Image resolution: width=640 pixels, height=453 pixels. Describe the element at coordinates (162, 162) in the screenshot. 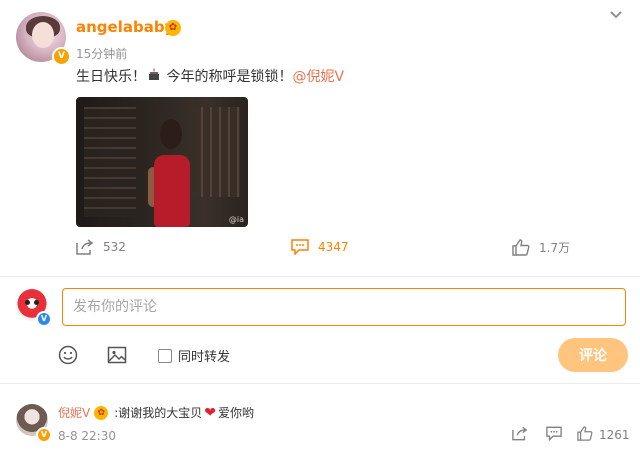

I see `post-image: @ia` at that location.